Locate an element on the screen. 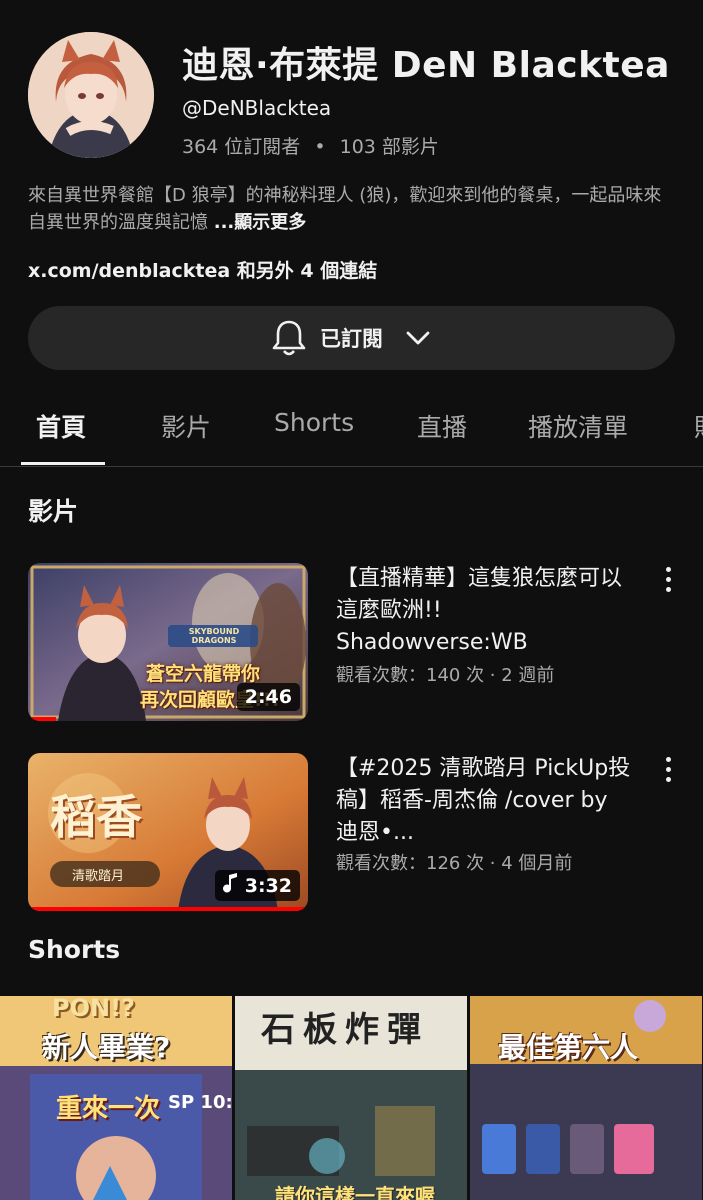 The width and height of the screenshot is (703, 1200). short-extra-text: SP 10:02 is located at coordinates (200, 1102).